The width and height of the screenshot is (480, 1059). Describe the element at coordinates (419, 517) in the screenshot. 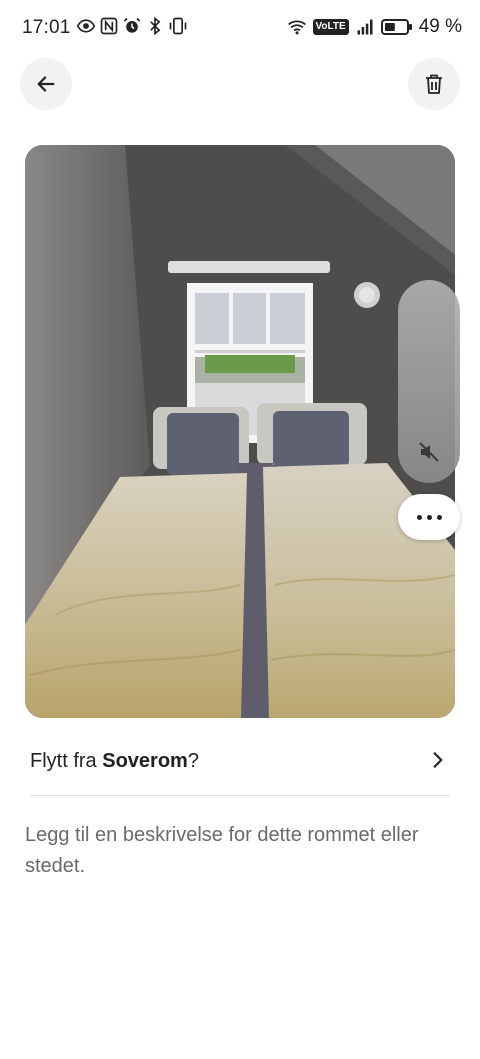

I see `more-horizontal-icon` at that location.